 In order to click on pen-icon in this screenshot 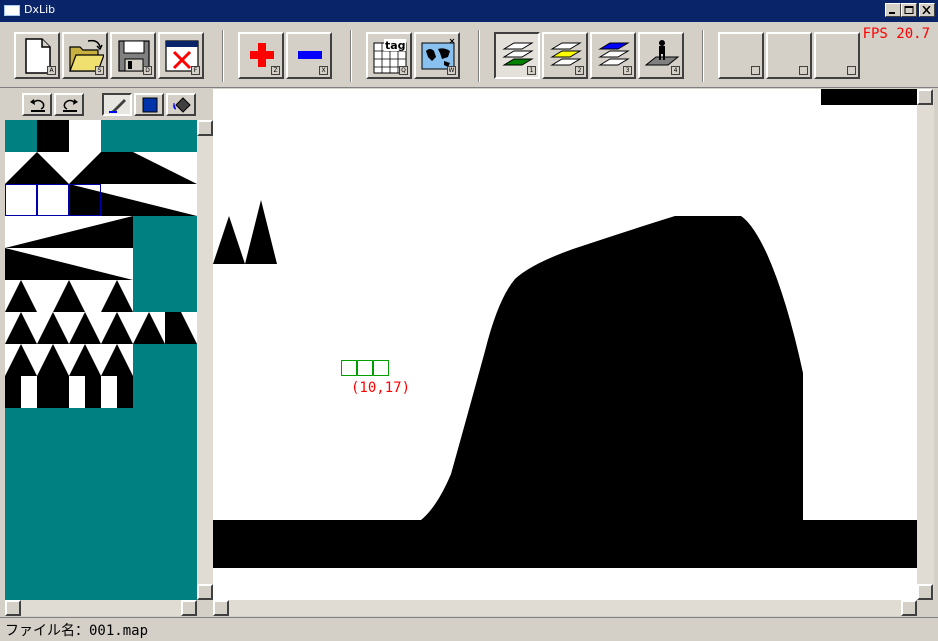, I will do `click(117, 106)`.